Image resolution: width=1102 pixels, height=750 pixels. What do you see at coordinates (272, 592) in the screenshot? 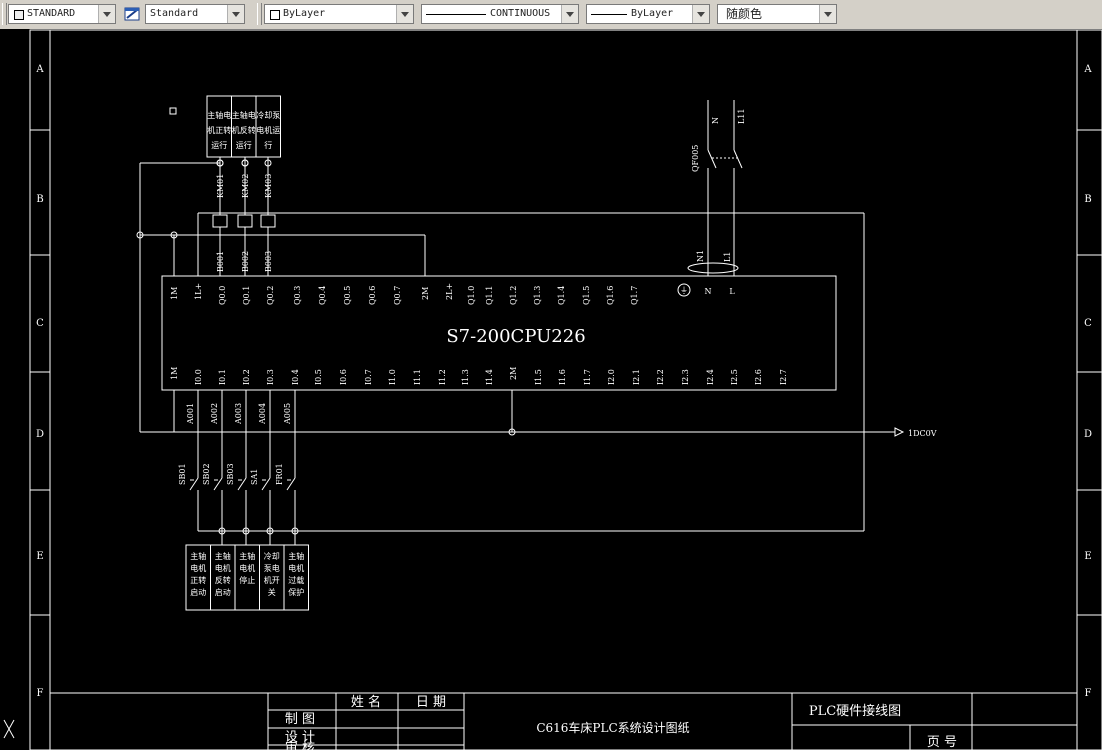
I see `input-label-line: 关` at bounding box center [272, 592].